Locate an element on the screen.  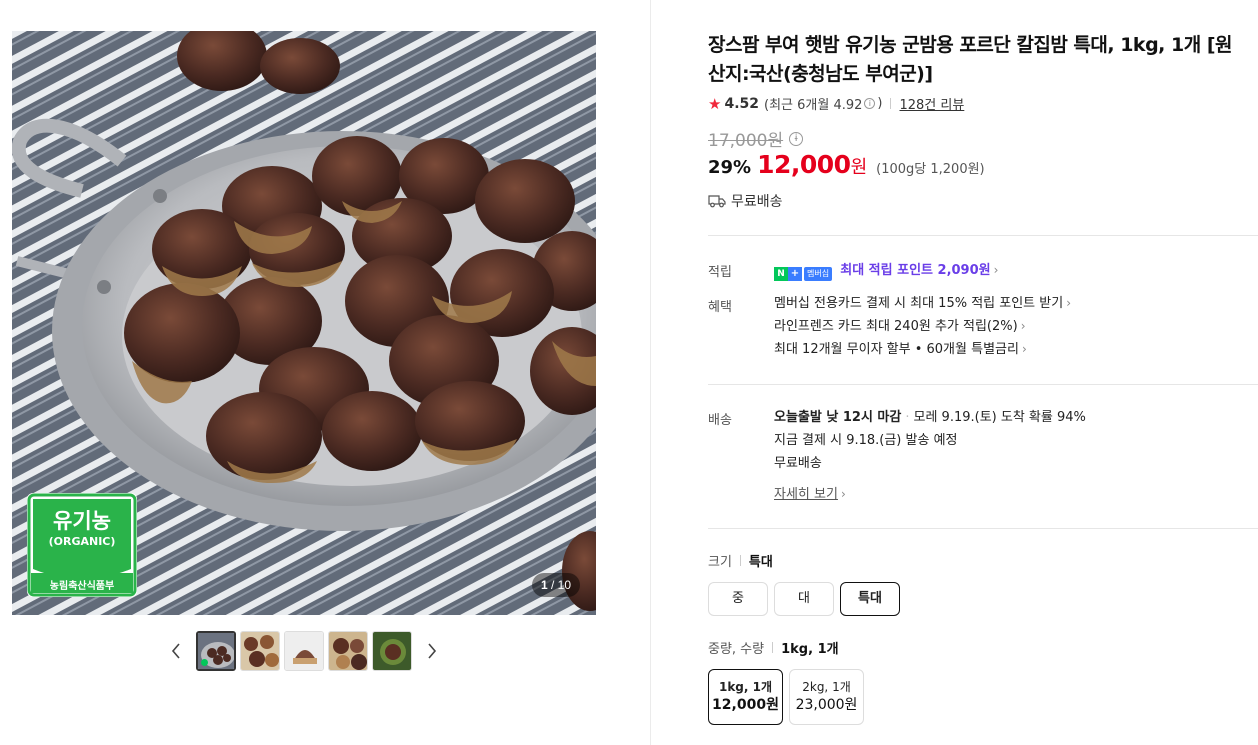
max-points-link: 최대 적립 포인트 2,090원 is located at coordinates (915, 270).